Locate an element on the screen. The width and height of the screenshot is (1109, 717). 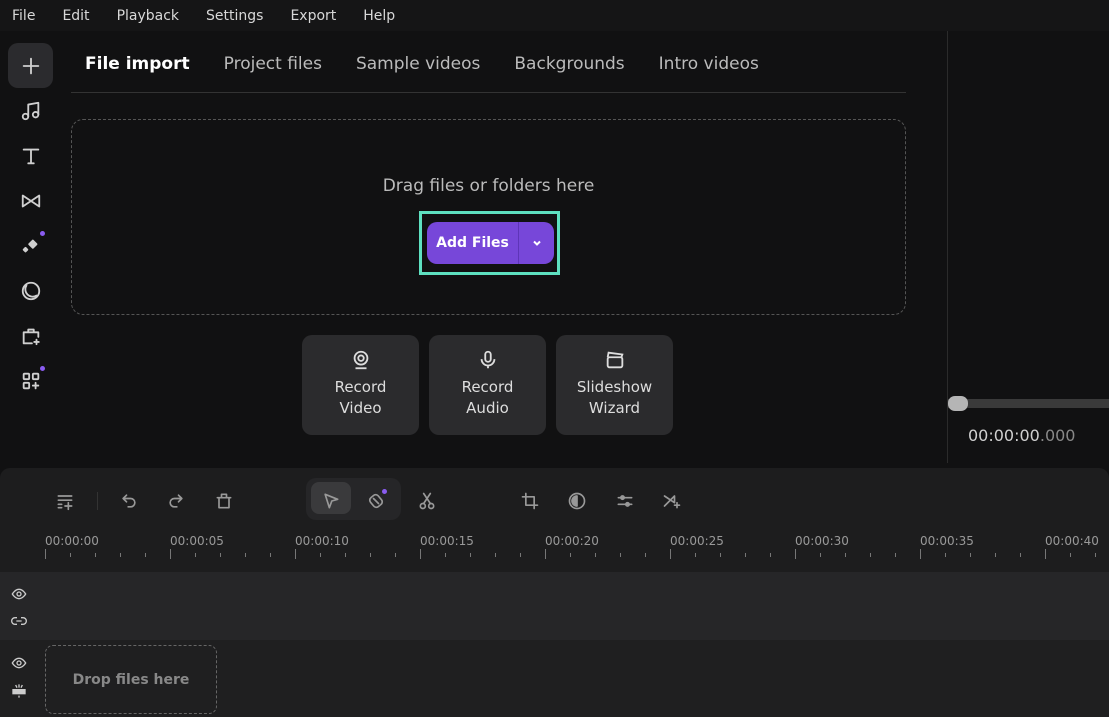
add-files-button: Add Files is located at coordinates (490, 243).